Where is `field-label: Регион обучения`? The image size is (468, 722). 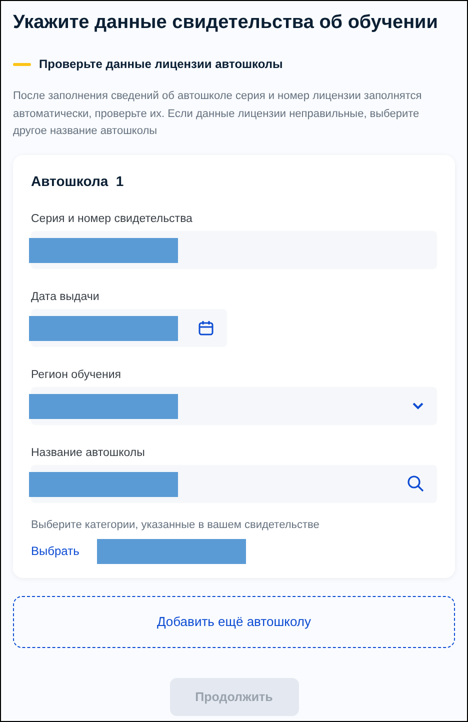 field-label: Регион обучения is located at coordinates (76, 374).